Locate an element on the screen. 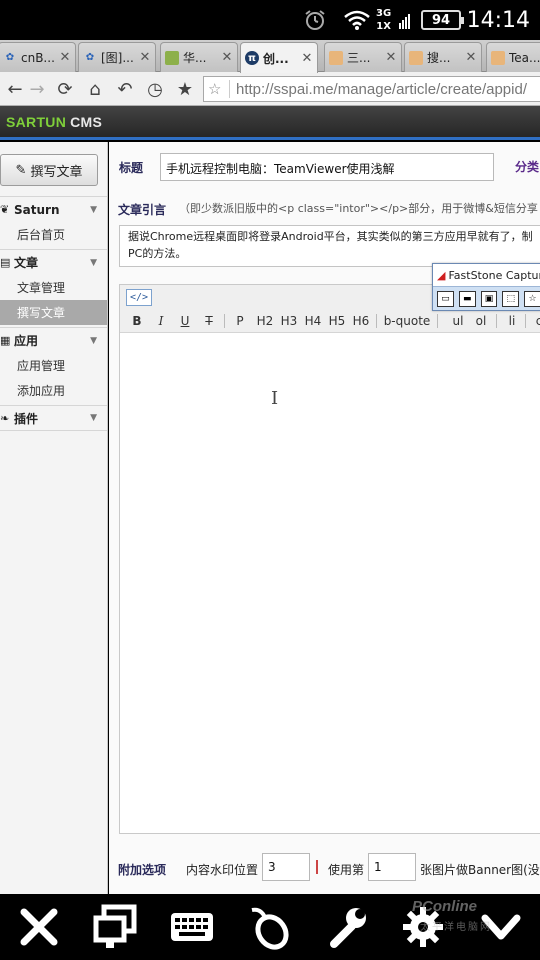 This screenshot has height=960, width=540. browser-tab-1: ✿ cnB... ✕ is located at coordinates (38, 57).